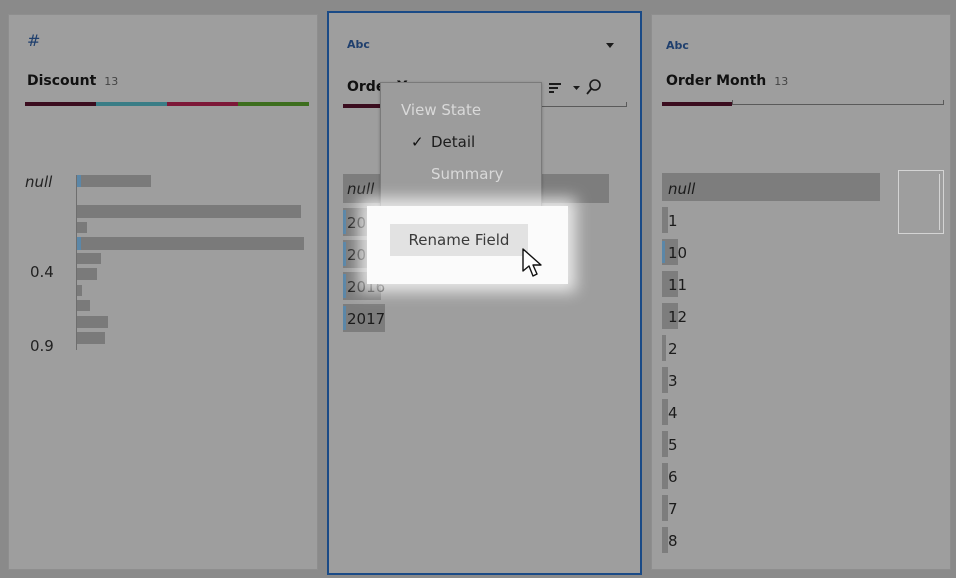  I want to click on list-item: 7, so click(673, 509).